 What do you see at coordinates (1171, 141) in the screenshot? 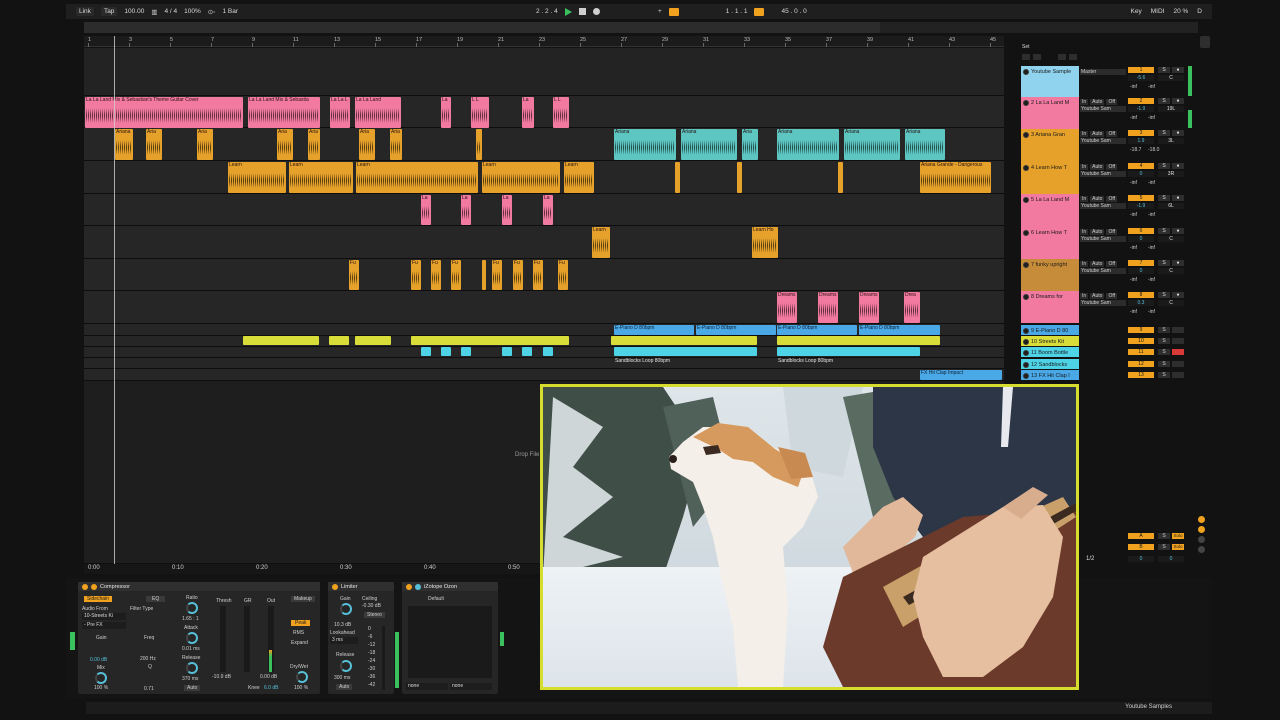
I see `pan-value: 3L` at bounding box center [1171, 141].